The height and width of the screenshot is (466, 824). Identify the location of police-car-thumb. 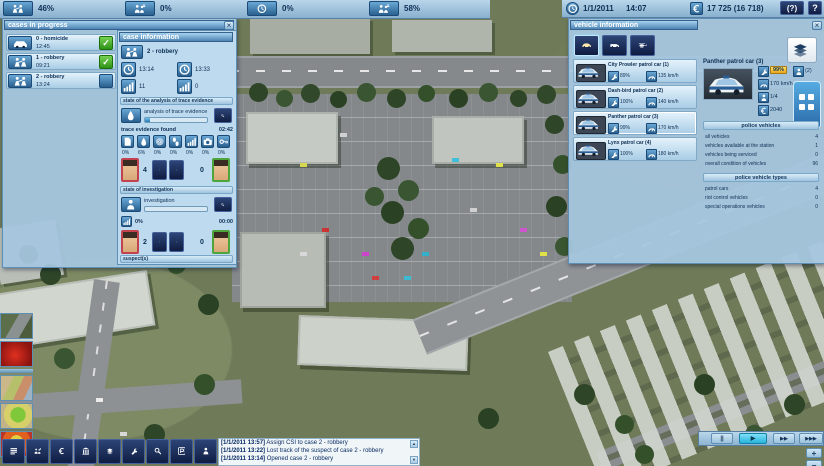
(591, 99).